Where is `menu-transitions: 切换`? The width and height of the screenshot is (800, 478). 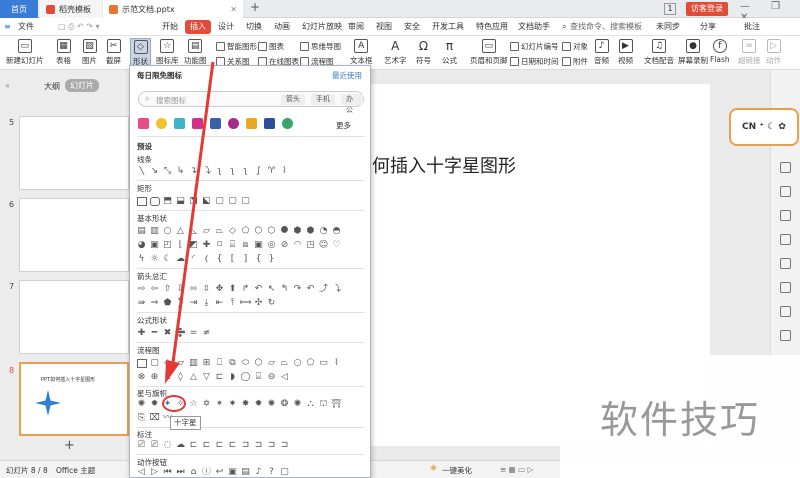 menu-transitions: 切换 is located at coordinates (254, 27).